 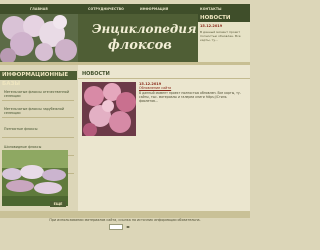 What do you see at coordinates (38, 129) in the screenshot?
I see `sidebar-link-spotted-phlox: Пятнистые флоксы` at bounding box center [38, 129].